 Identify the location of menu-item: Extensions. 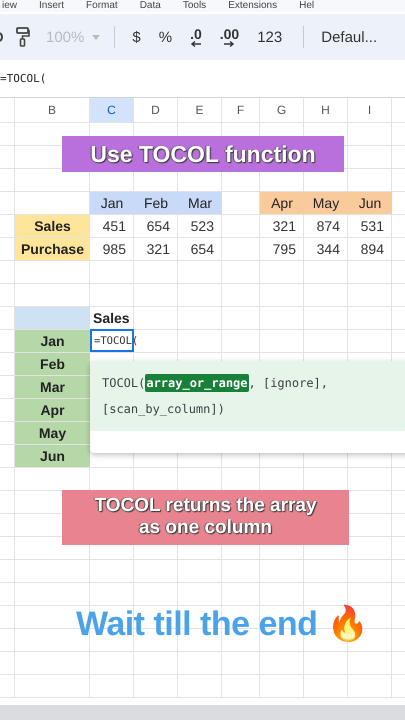
(253, 6).